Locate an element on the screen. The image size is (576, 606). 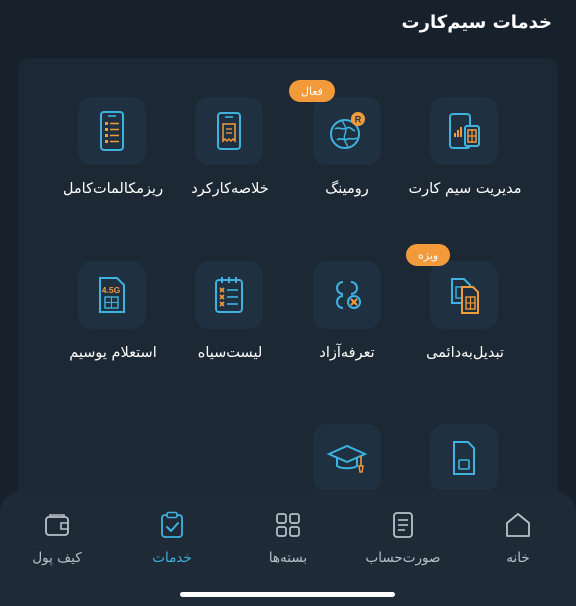
sim-card-icon is located at coordinates (464, 458).